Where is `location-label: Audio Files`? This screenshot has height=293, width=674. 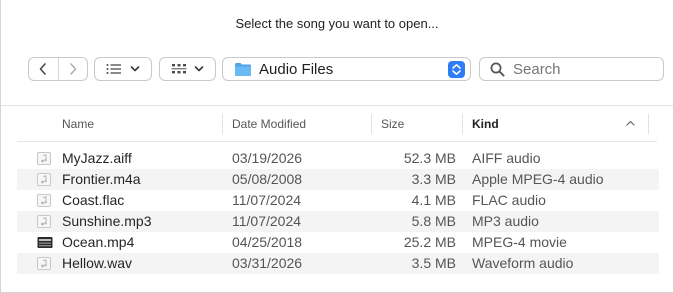 location-label: Audio Files is located at coordinates (296, 69).